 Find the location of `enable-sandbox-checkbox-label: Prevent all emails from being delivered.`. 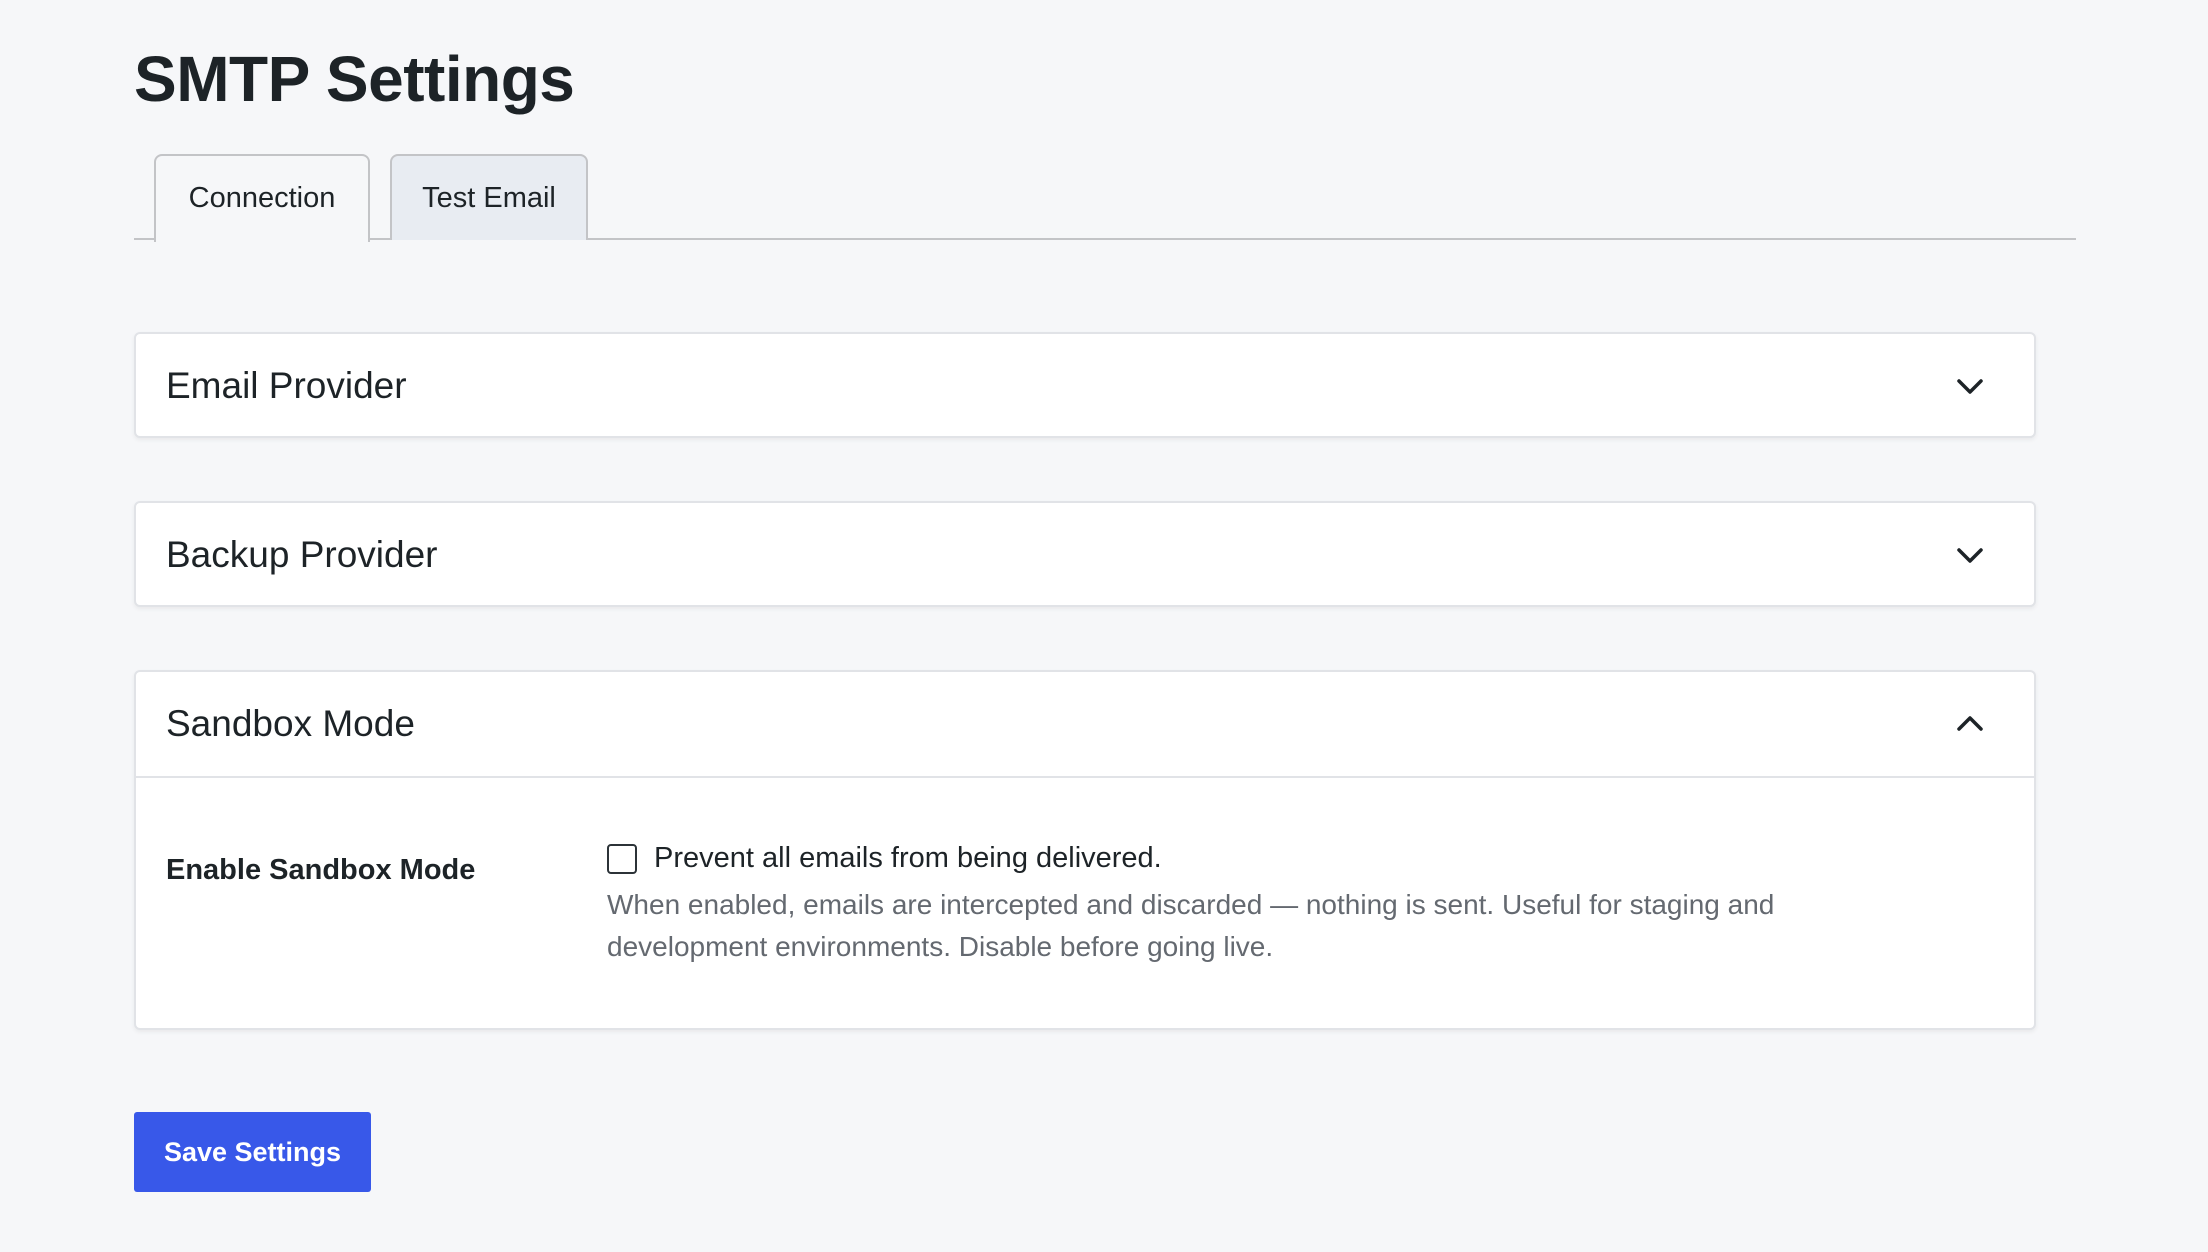

enable-sandbox-checkbox-label: Prevent all emails from being delivered. is located at coordinates (908, 858).